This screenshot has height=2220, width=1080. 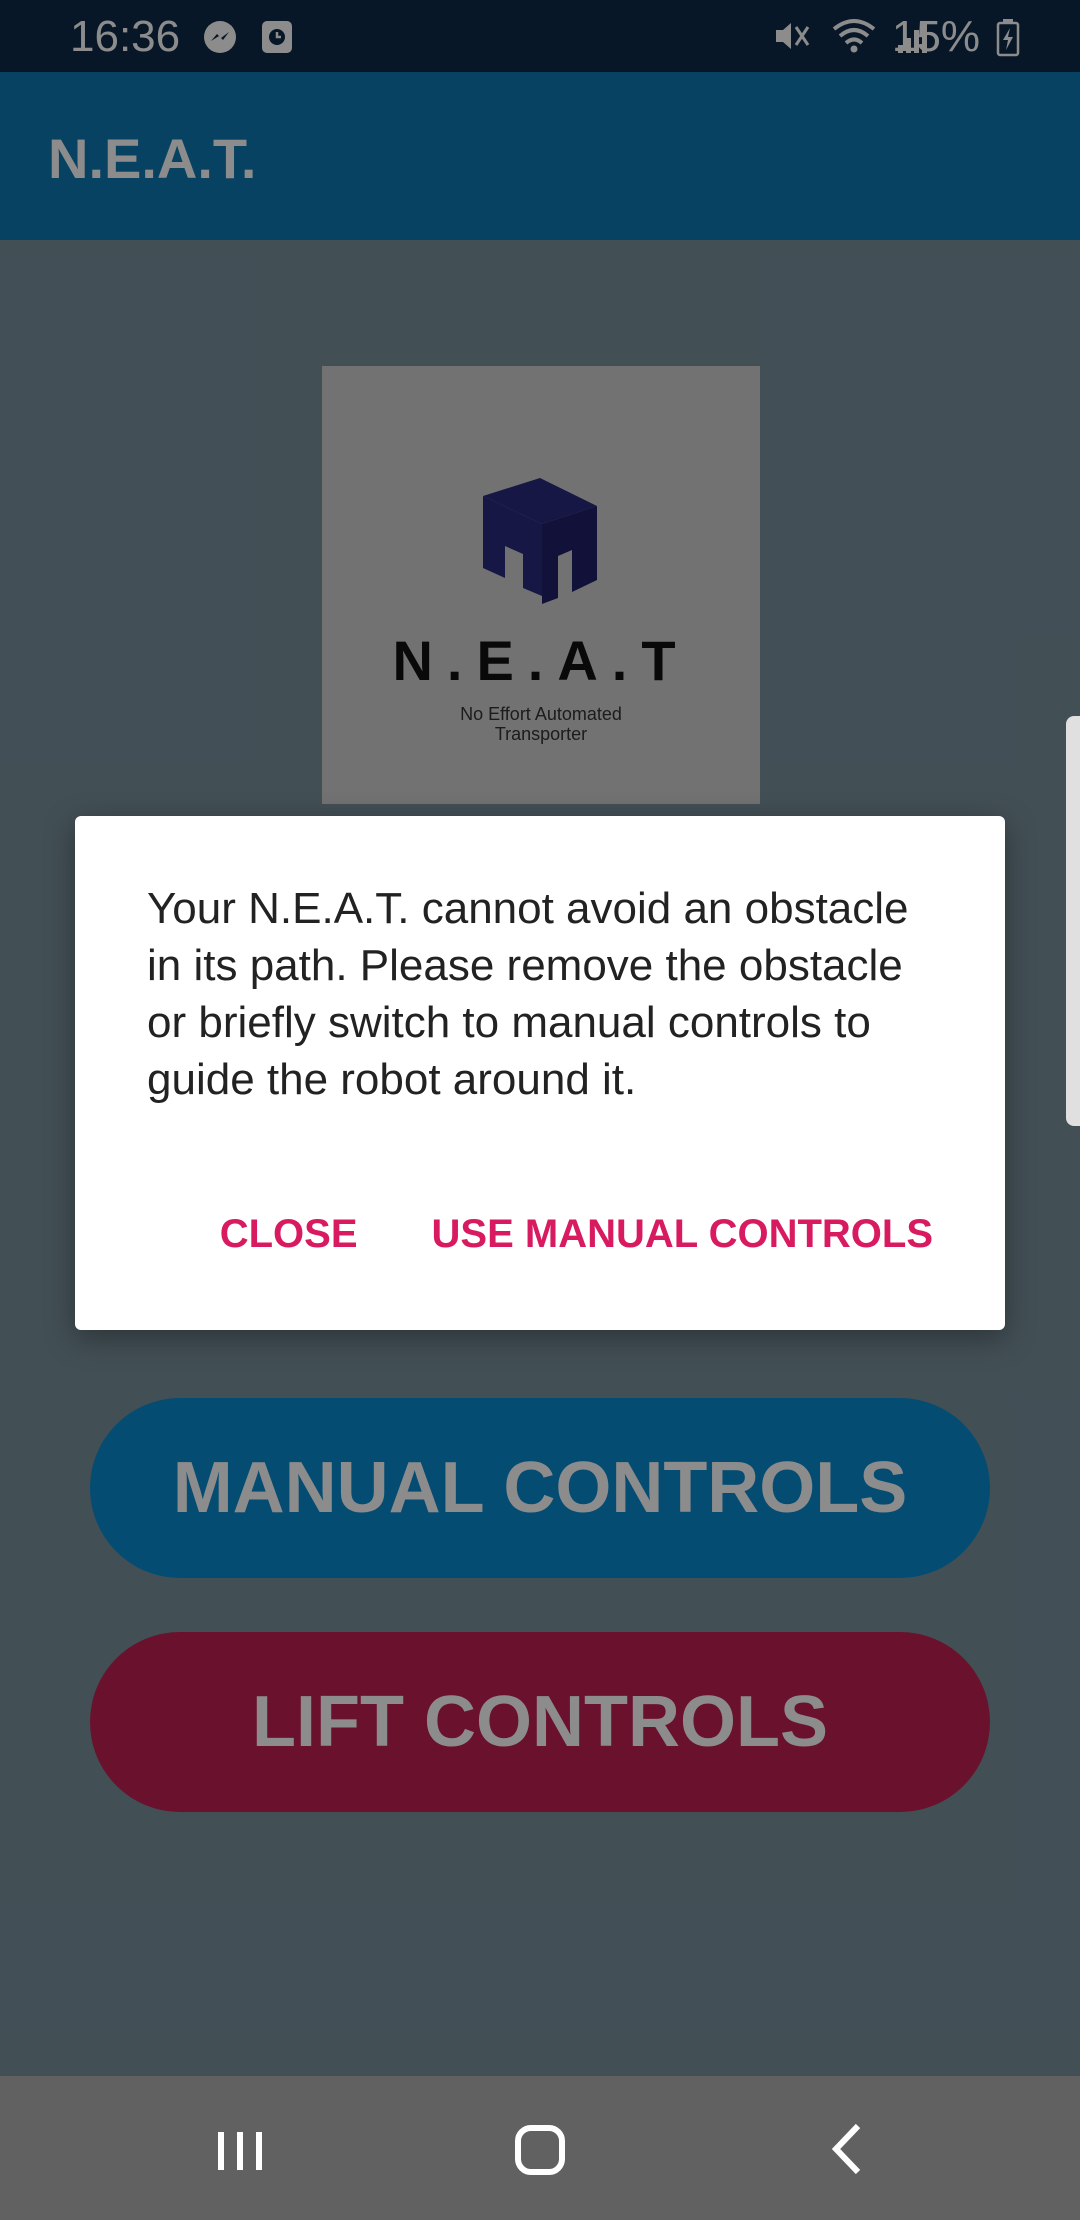 I want to click on back-icon, so click(x=848, y=2149).